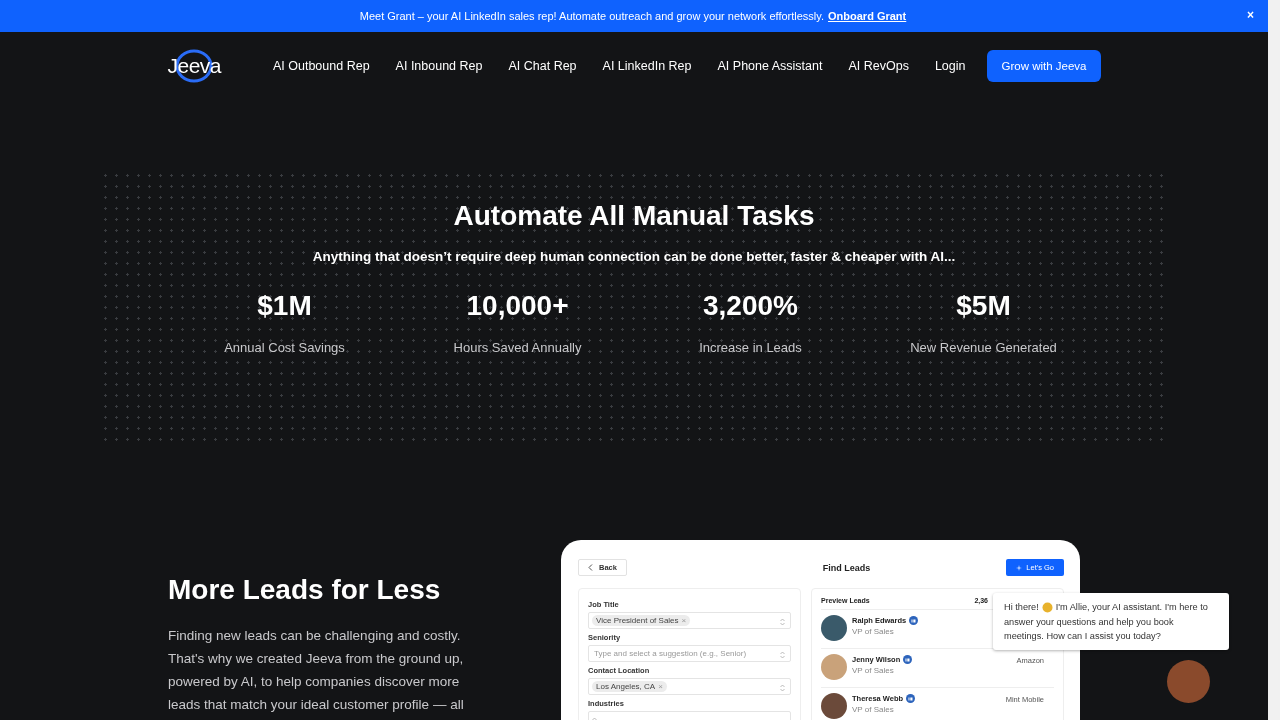  What do you see at coordinates (878, 66) in the screenshot?
I see `nav-link: AI RevOps` at bounding box center [878, 66].